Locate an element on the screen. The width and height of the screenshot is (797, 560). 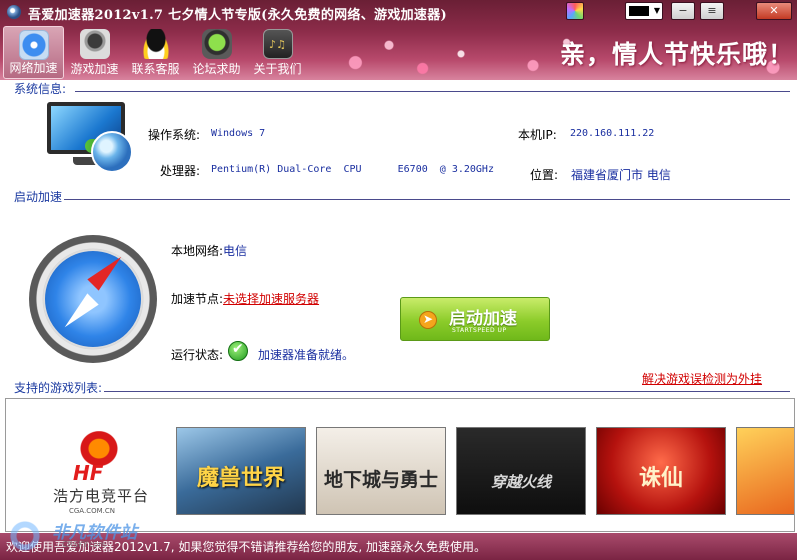
color-picker-select: ▼ is located at coordinates (644, 11).